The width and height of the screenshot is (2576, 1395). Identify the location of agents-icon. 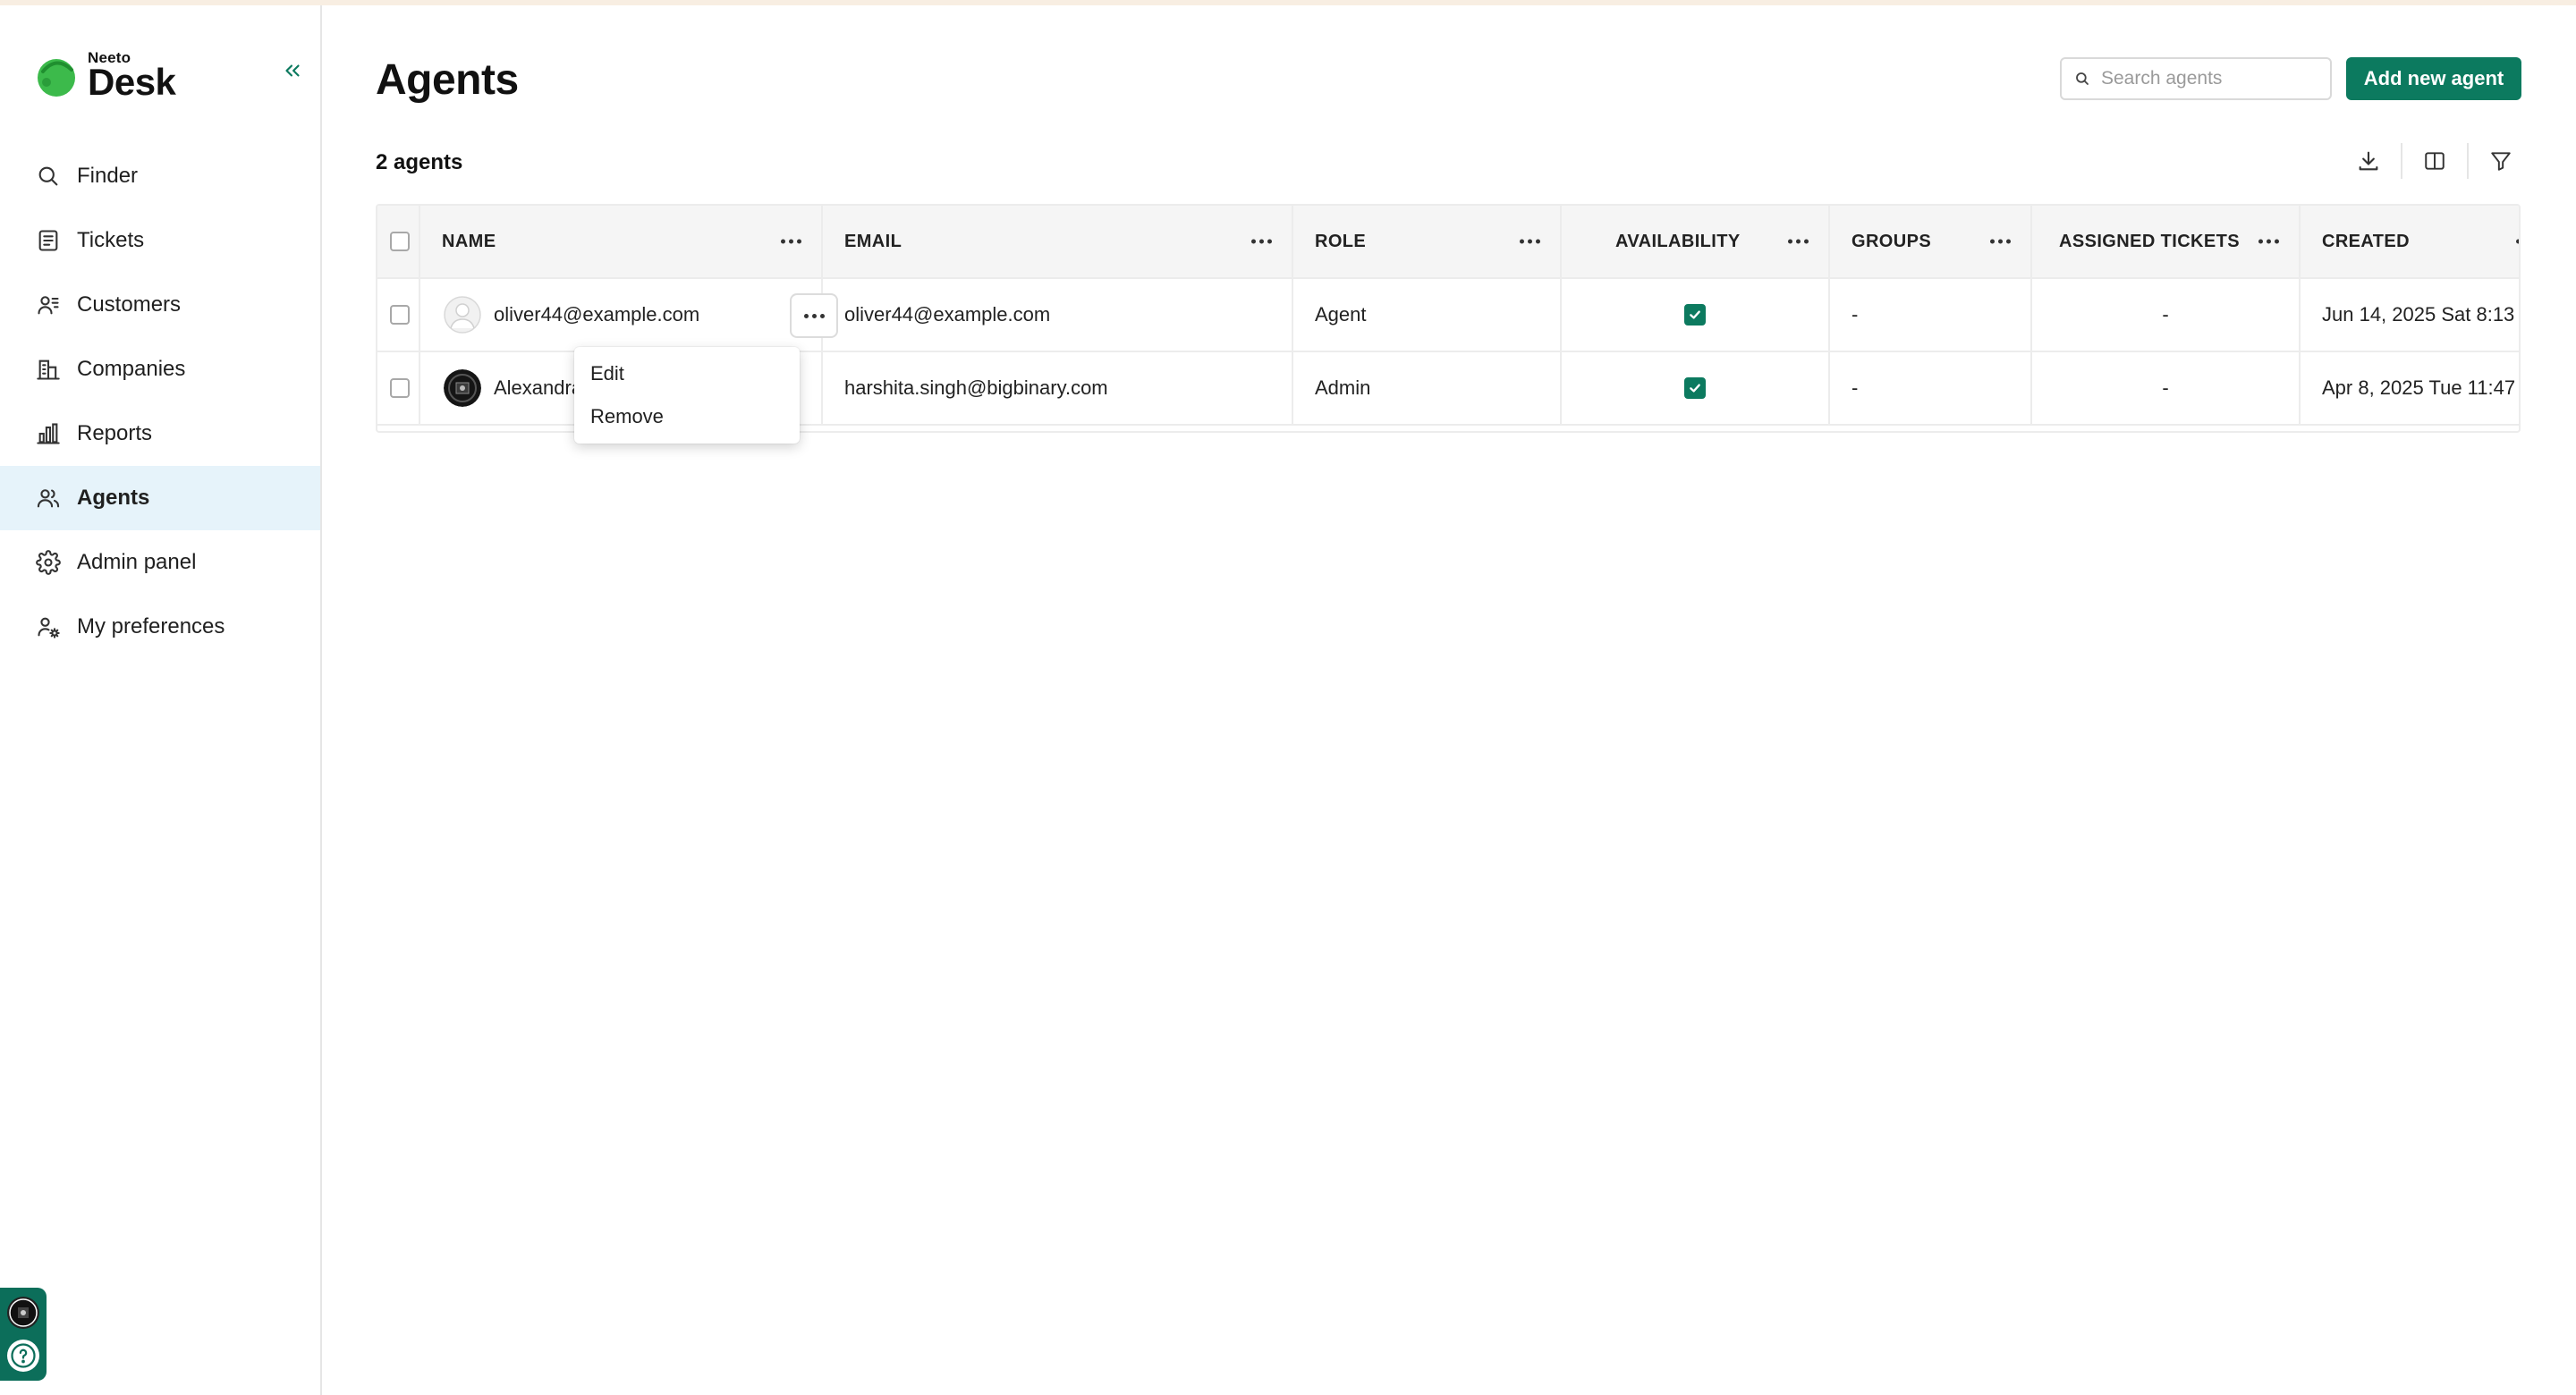
(48, 498).